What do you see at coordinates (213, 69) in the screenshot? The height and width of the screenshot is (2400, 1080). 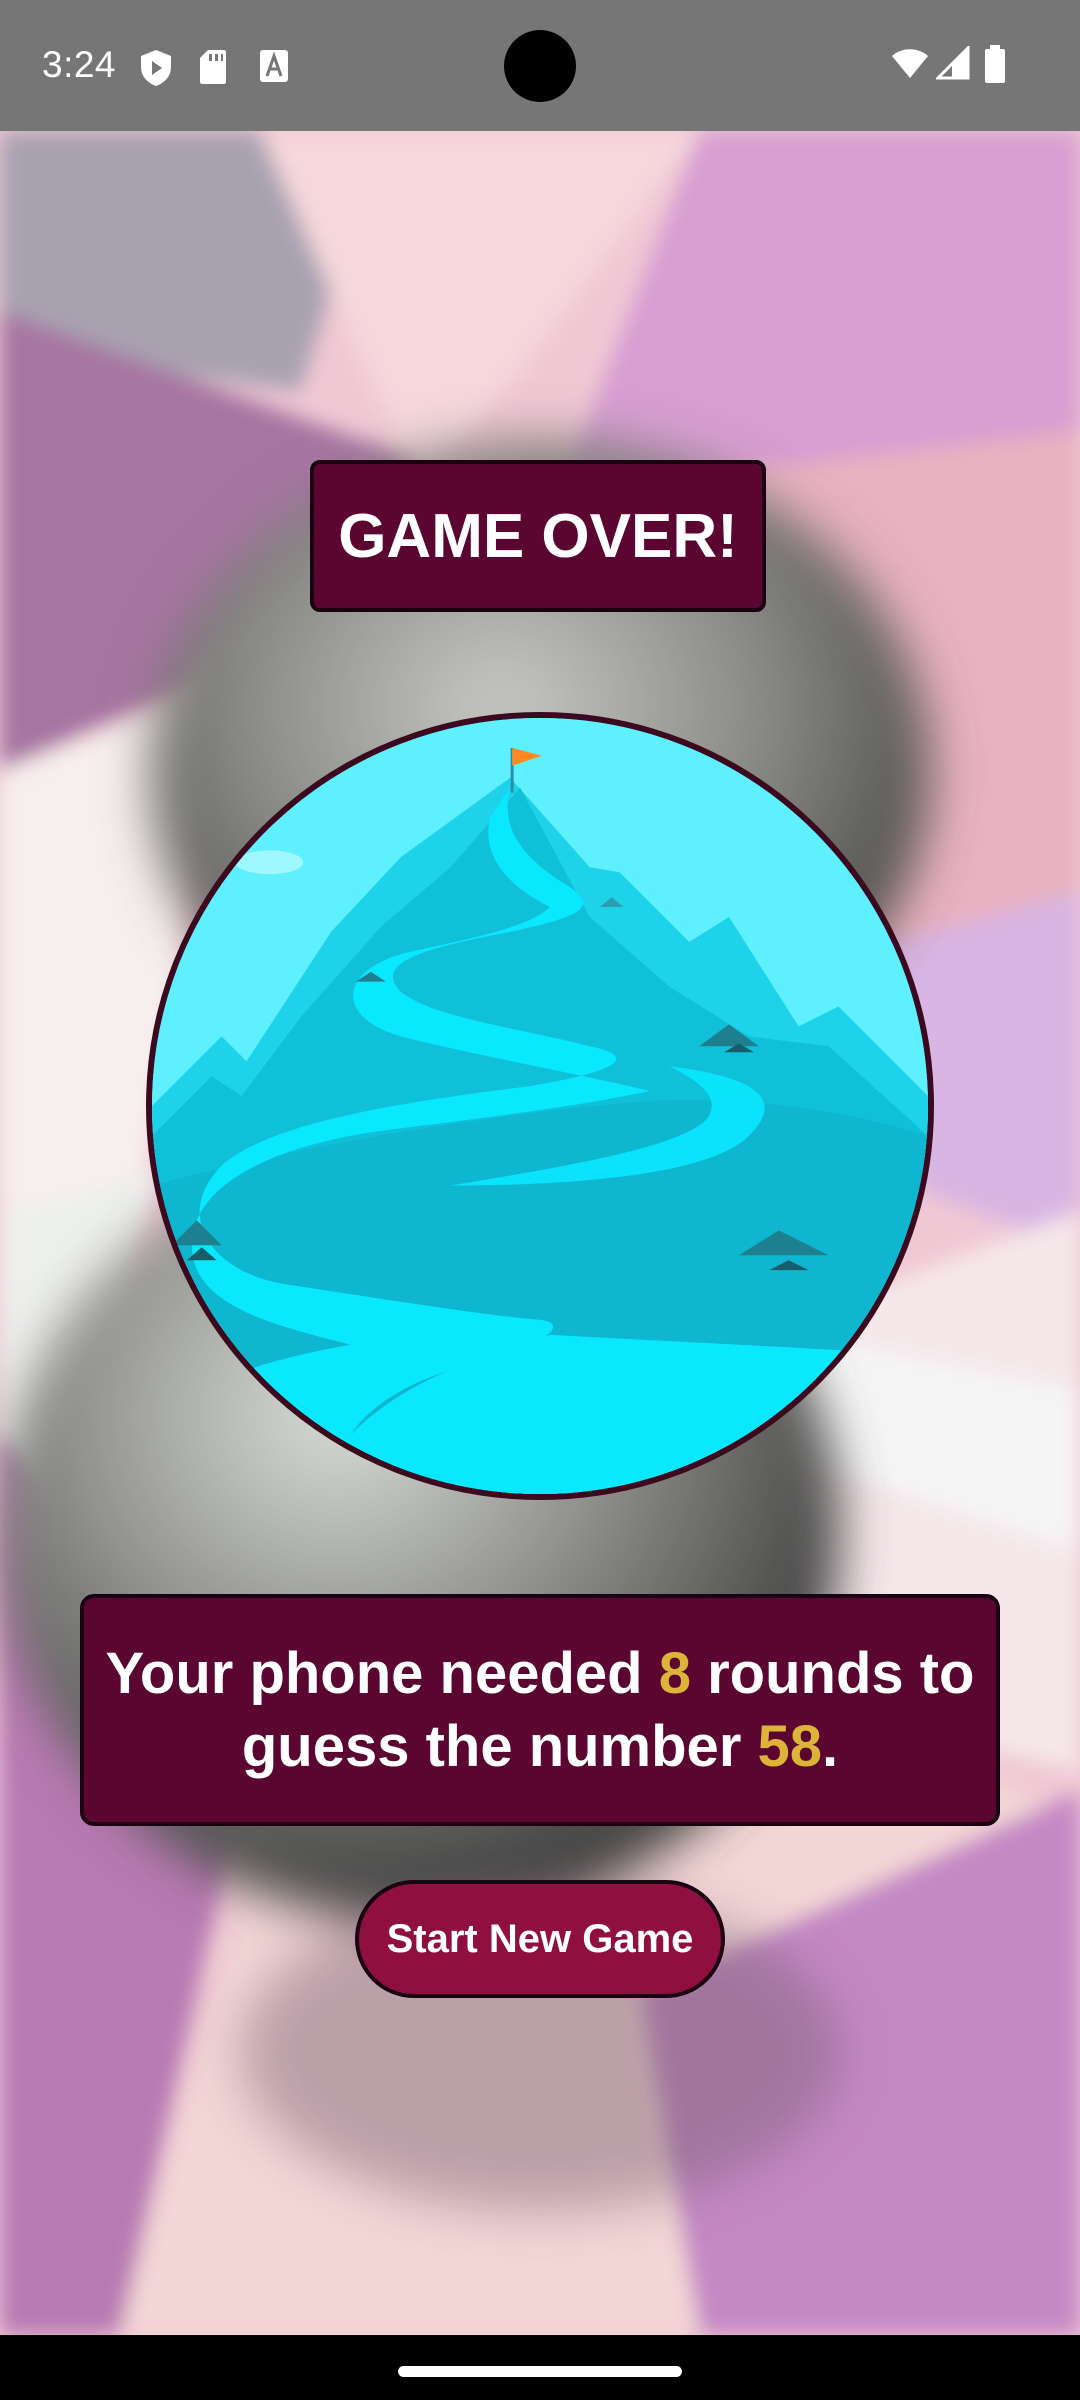 I see `sd-card-icon` at bounding box center [213, 69].